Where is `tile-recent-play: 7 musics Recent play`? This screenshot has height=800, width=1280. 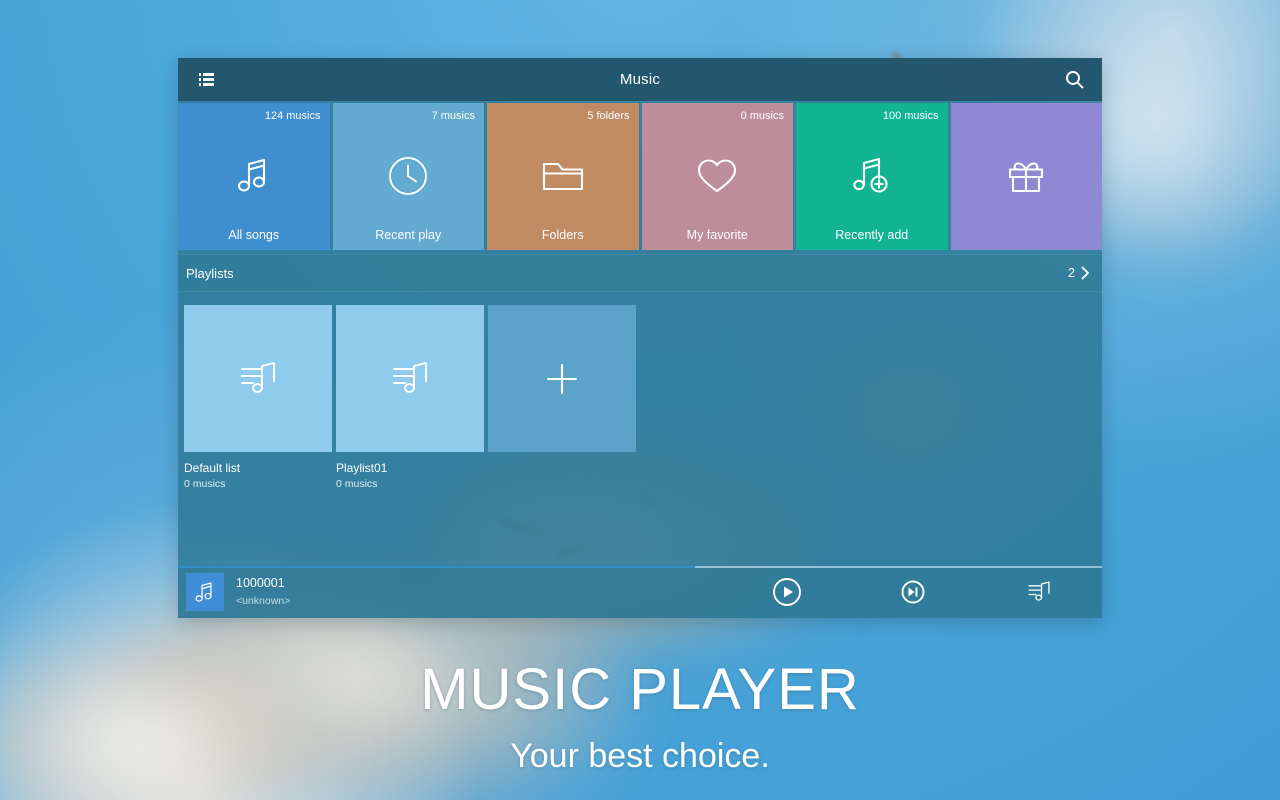 tile-recent-play: 7 musics Recent play is located at coordinates (408, 176).